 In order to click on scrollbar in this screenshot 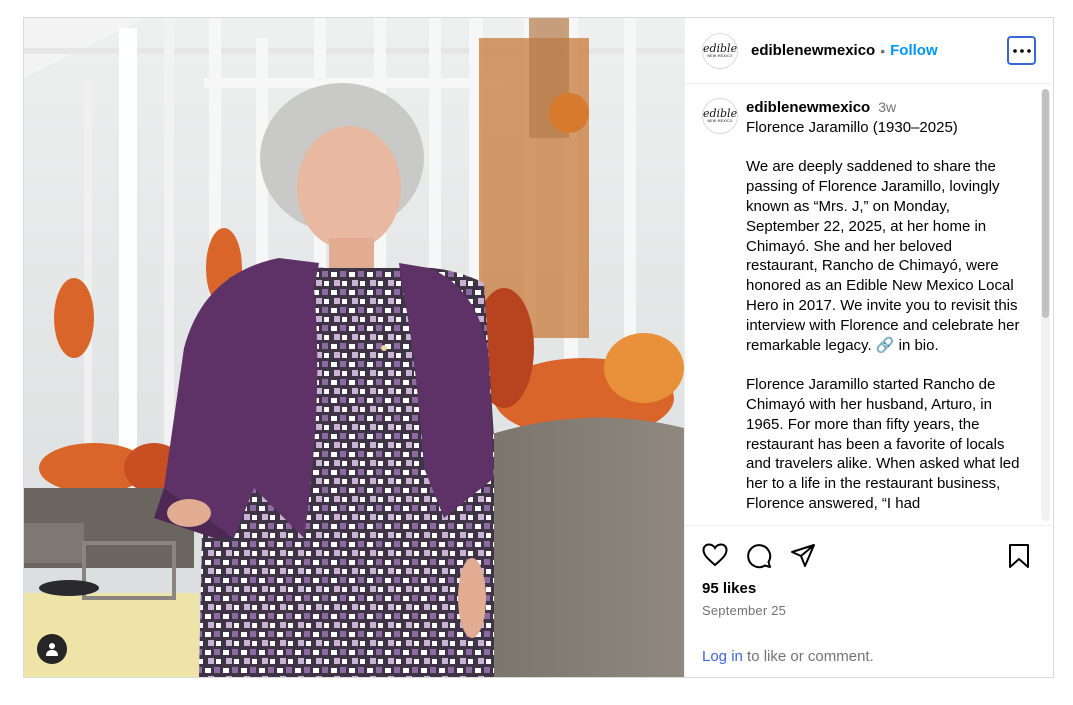, I will do `click(1045, 305)`.